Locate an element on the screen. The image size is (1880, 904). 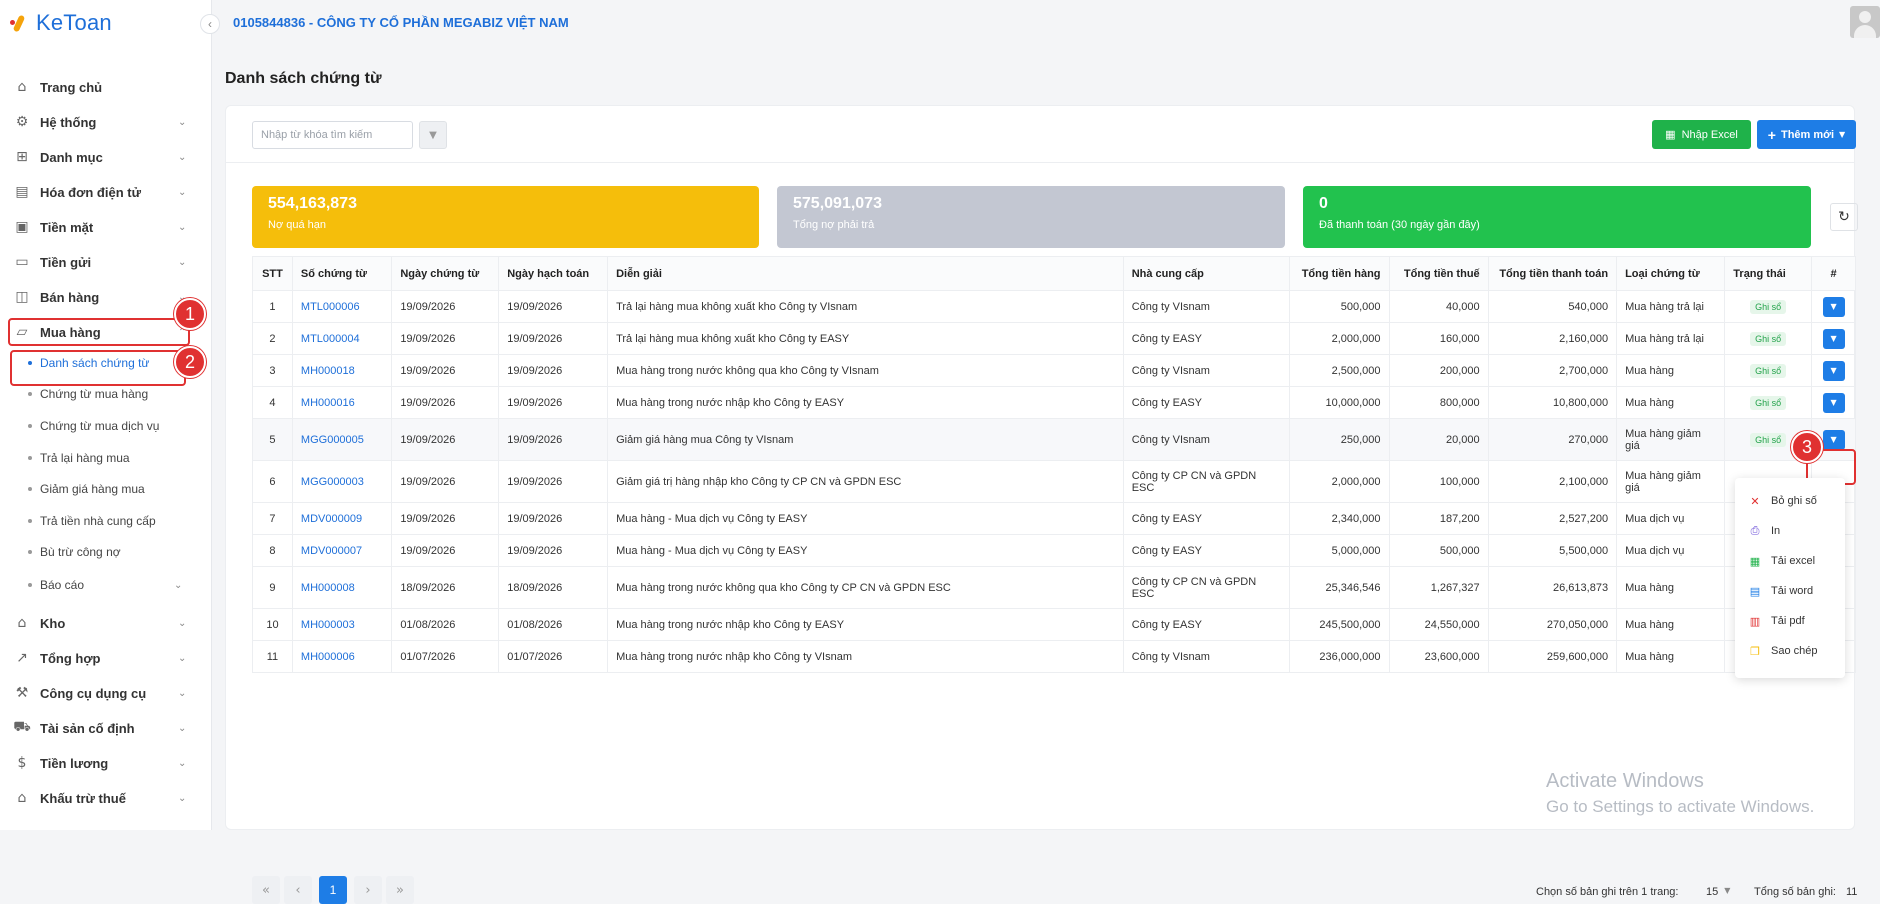
menu-item: ❐ Sao chép is located at coordinates (1790, 651).